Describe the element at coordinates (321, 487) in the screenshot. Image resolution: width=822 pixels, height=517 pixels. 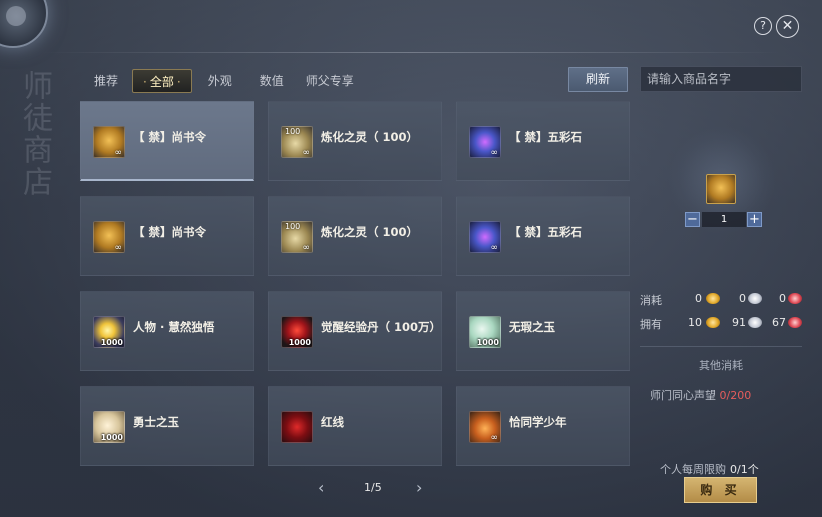
I see `prev-page-button: ‹` at that location.